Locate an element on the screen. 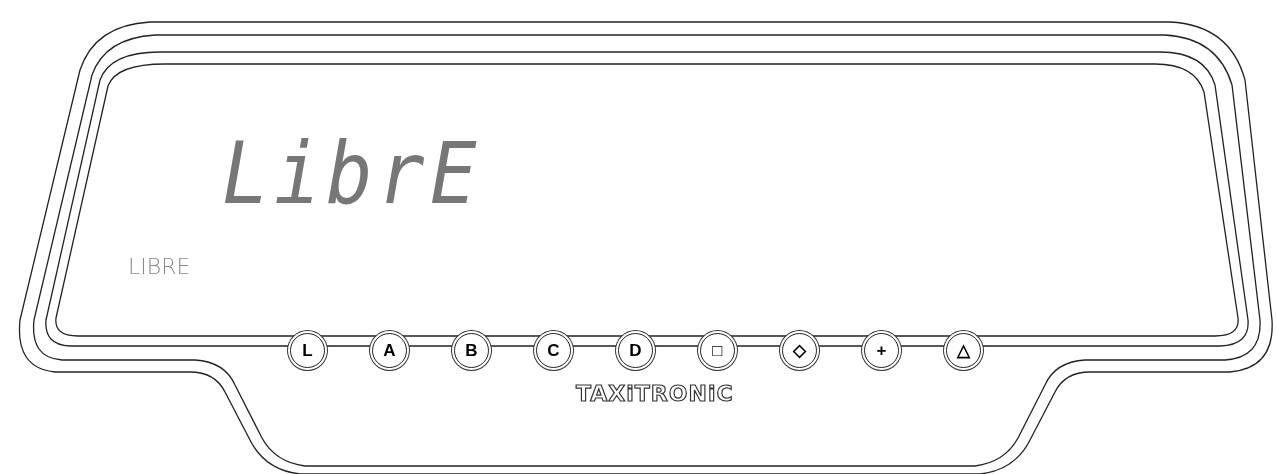 This screenshot has height=474, width=1276. brand-logo: TAXiTRONiC is located at coordinates (655, 394).